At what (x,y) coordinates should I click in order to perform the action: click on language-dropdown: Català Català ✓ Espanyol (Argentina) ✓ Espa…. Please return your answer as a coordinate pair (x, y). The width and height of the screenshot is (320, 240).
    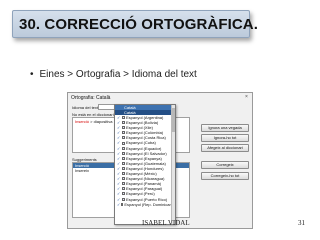
    Looking at the image, I should click on (145, 164).